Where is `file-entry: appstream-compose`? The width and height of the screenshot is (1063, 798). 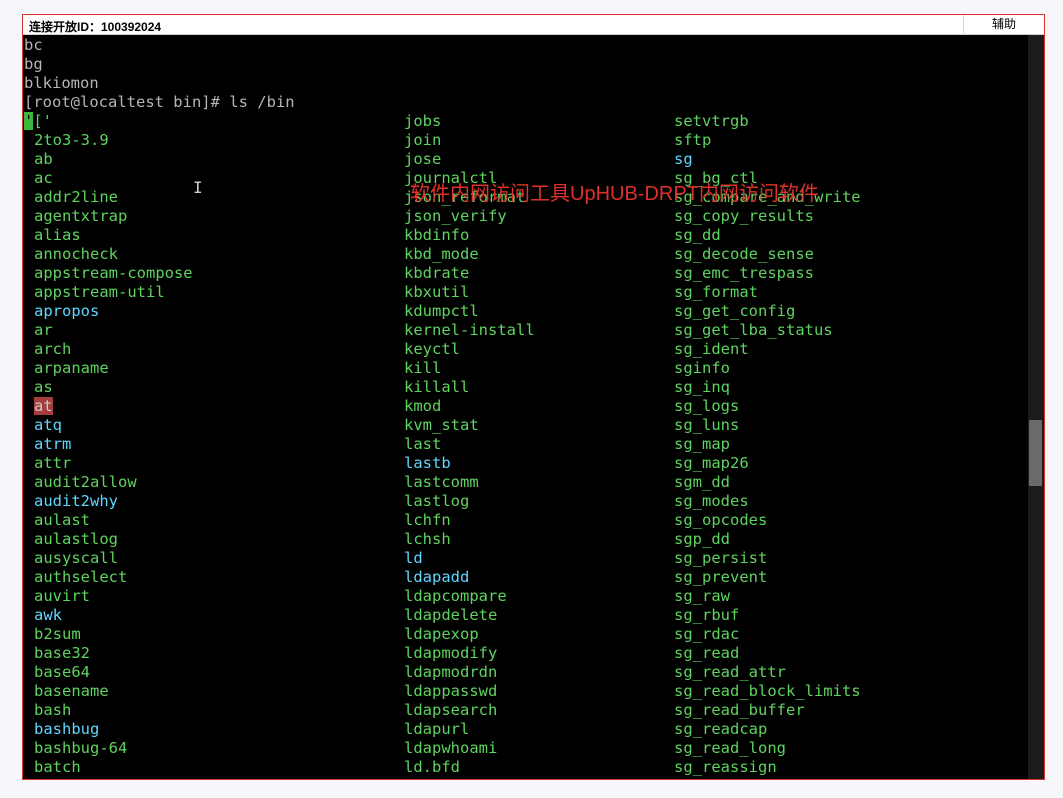
file-entry: appstream-compose is located at coordinates (113, 273).